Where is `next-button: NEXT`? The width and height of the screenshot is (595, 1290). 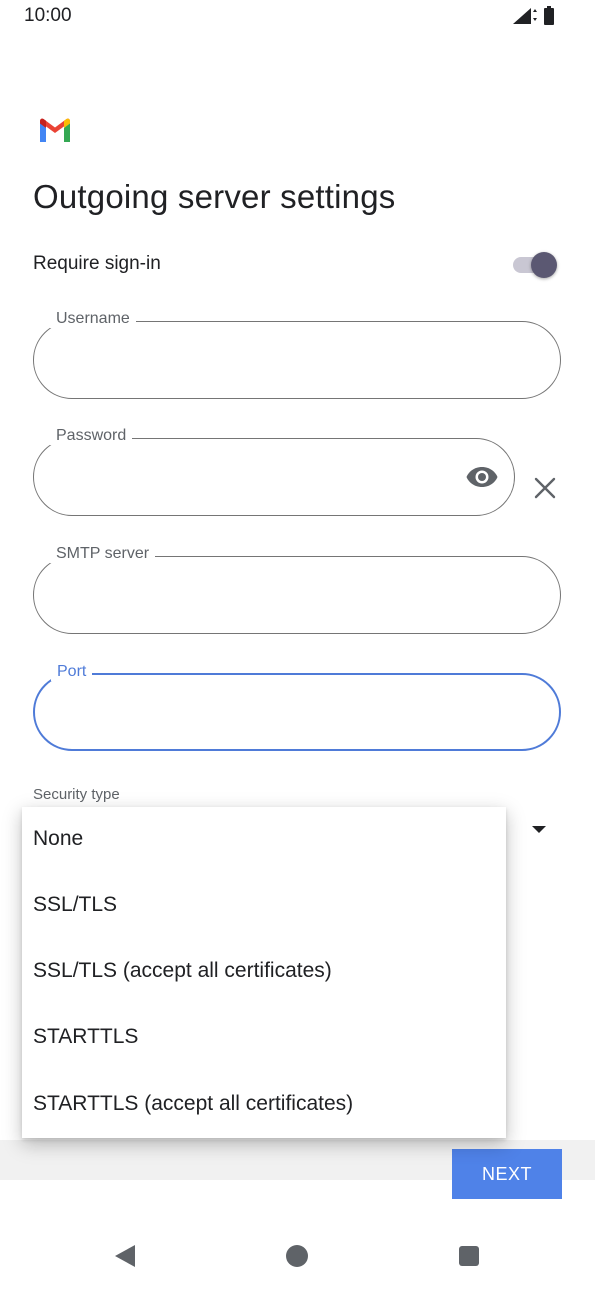
next-button: NEXT is located at coordinates (507, 1174).